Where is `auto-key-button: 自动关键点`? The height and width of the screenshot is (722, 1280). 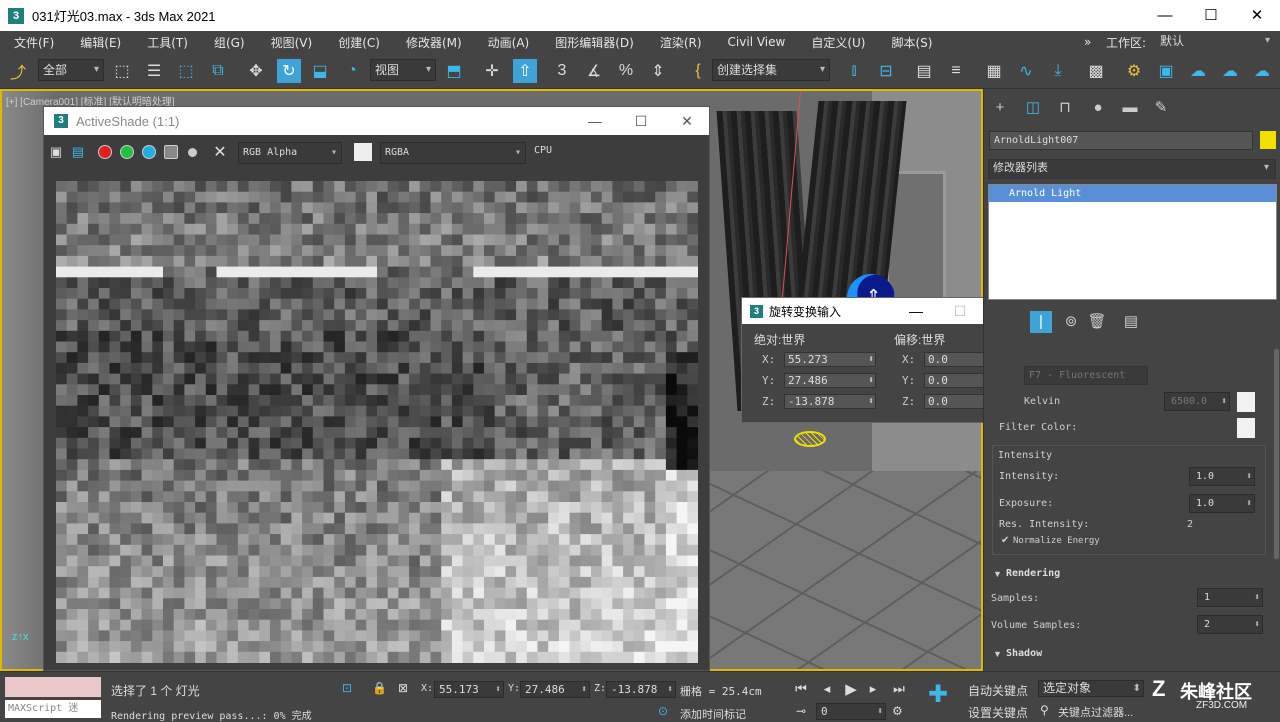 auto-key-button: 自动关键点 is located at coordinates (998, 690).